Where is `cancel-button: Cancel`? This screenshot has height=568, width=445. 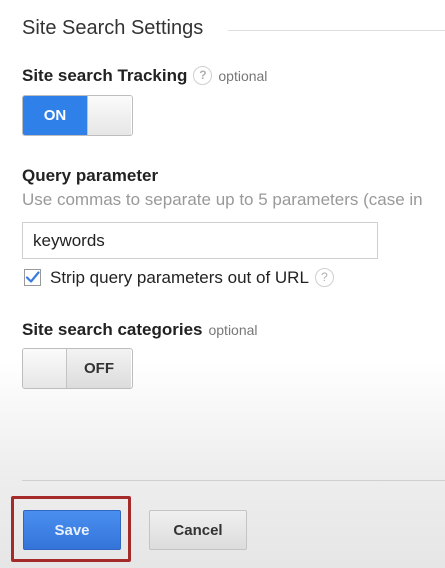 cancel-button: Cancel is located at coordinates (198, 530).